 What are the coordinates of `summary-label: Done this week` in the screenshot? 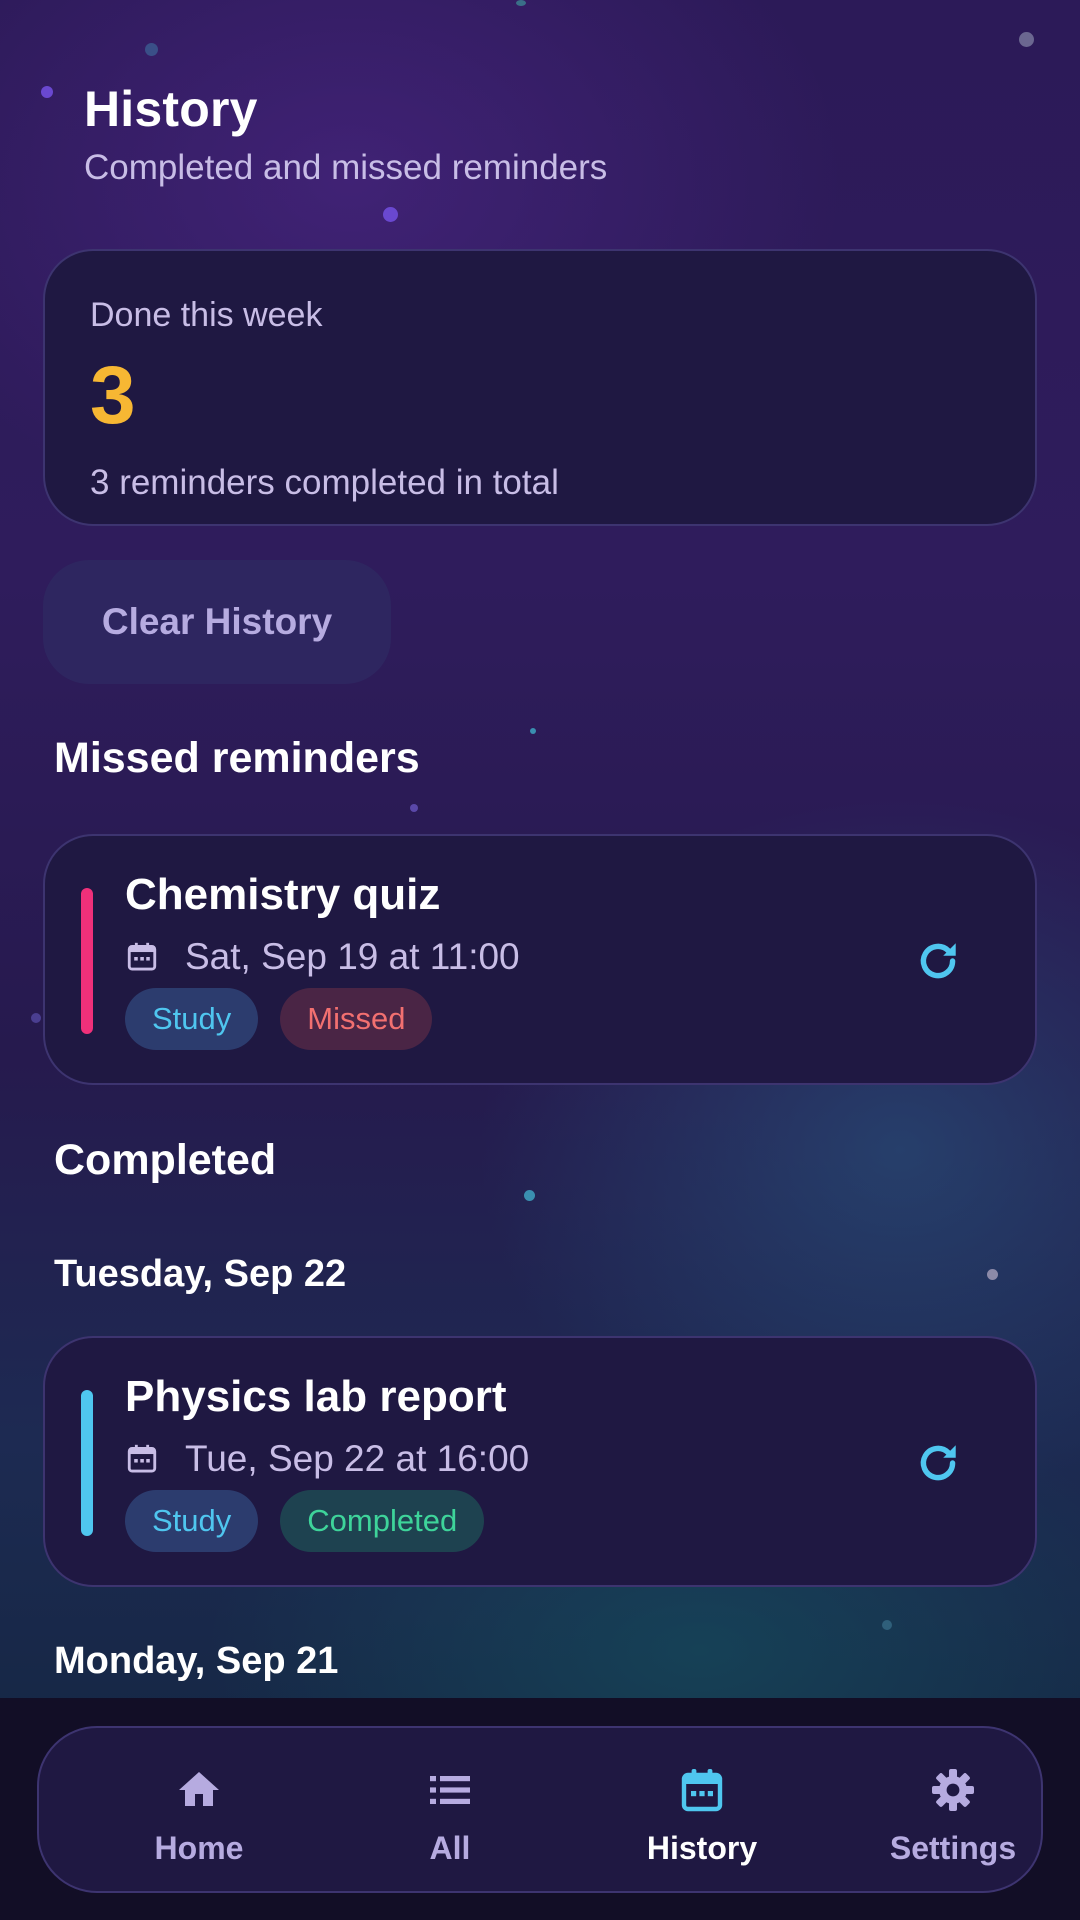 It's located at (206, 315).